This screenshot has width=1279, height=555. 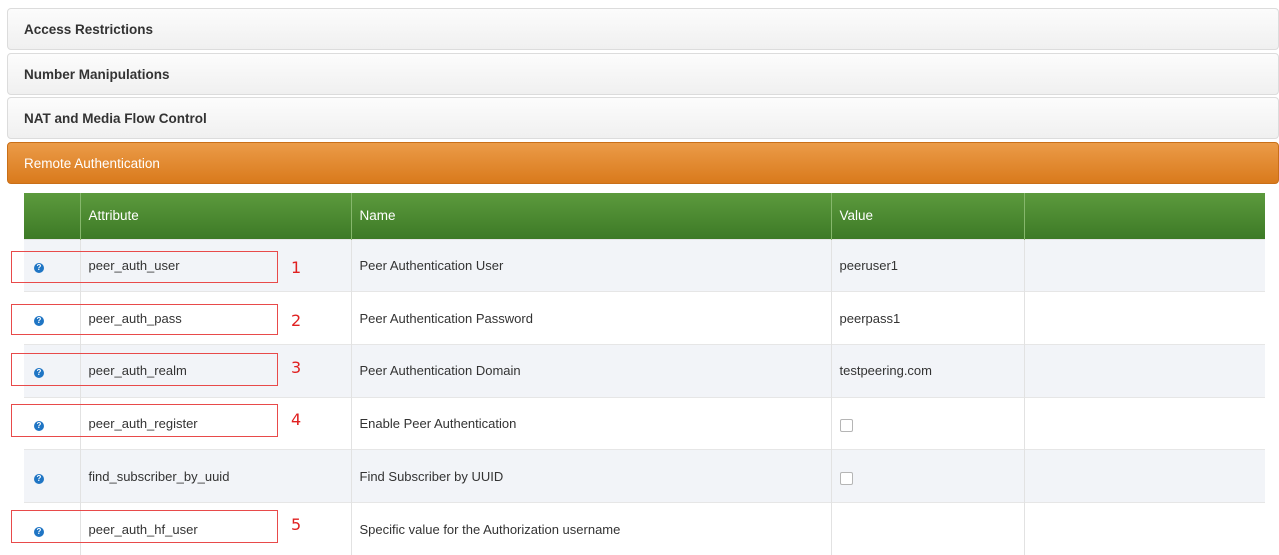 What do you see at coordinates (296, 267) in the screenshot?
I see `annotation-number: 1` at bounding box center [296, 267].